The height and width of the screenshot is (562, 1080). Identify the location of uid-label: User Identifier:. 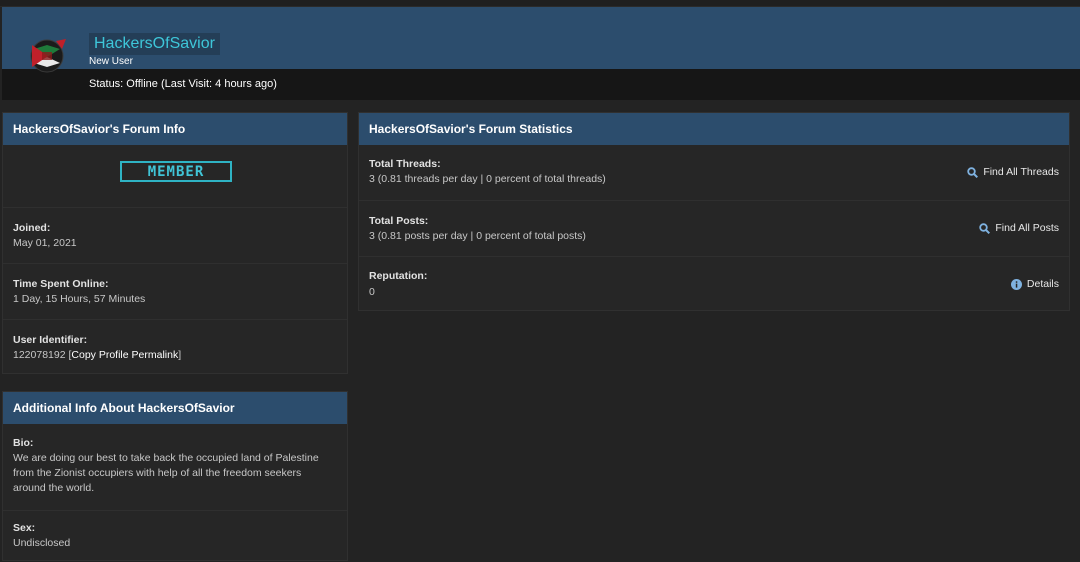
(50, 340).